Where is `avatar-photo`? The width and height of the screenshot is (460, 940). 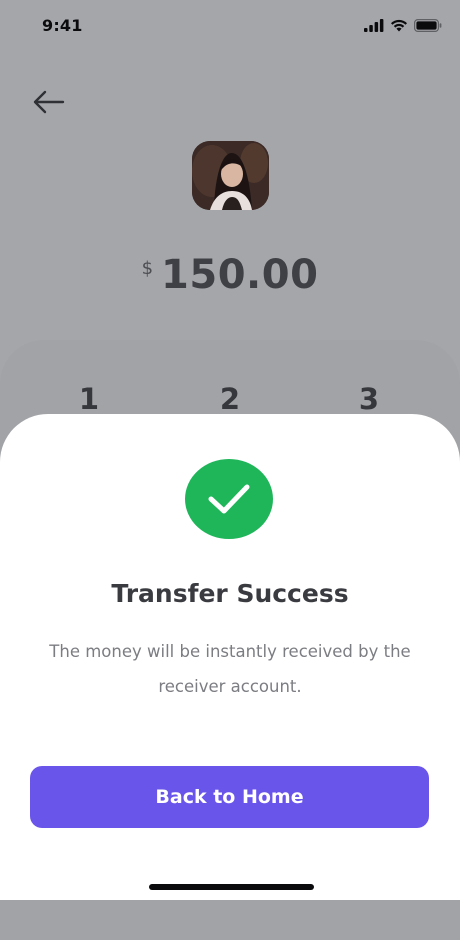 avatar-photo is located at coordinates (230, 175).